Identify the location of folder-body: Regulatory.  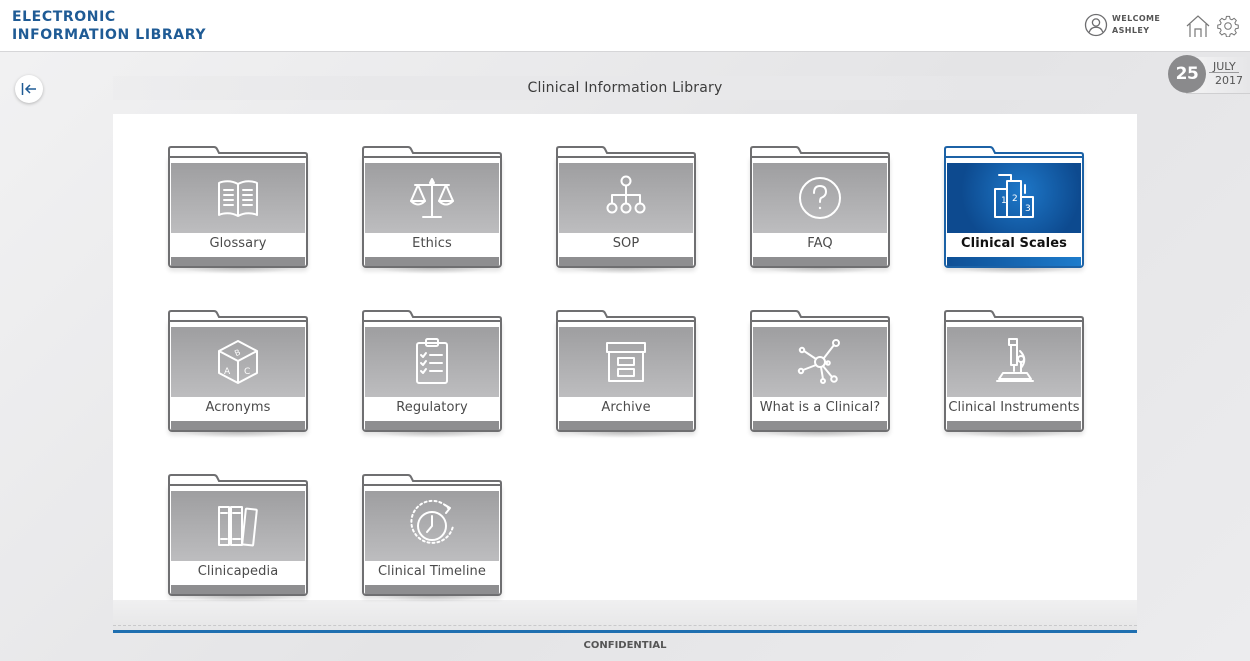
(432, 376).